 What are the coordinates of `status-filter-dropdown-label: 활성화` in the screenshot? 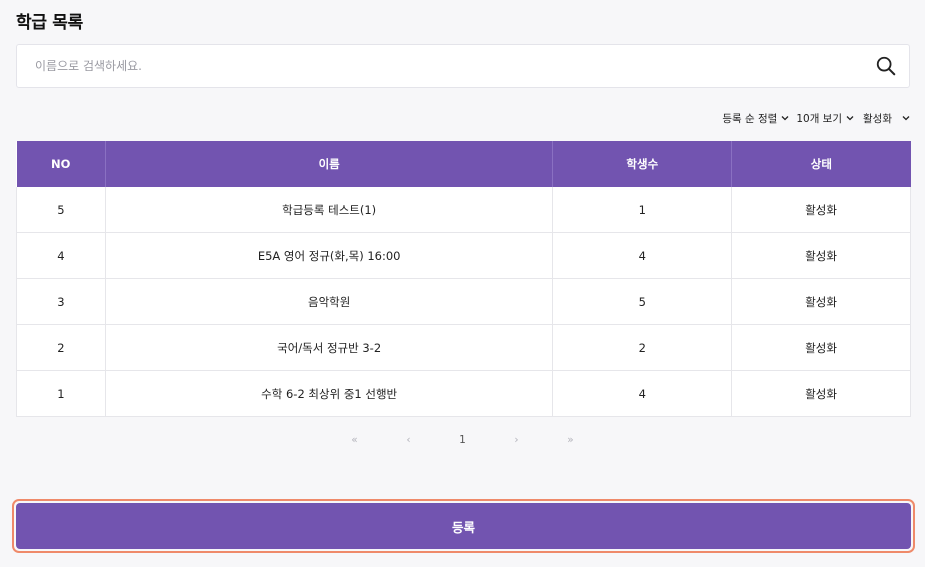 It's located at (877, 118).